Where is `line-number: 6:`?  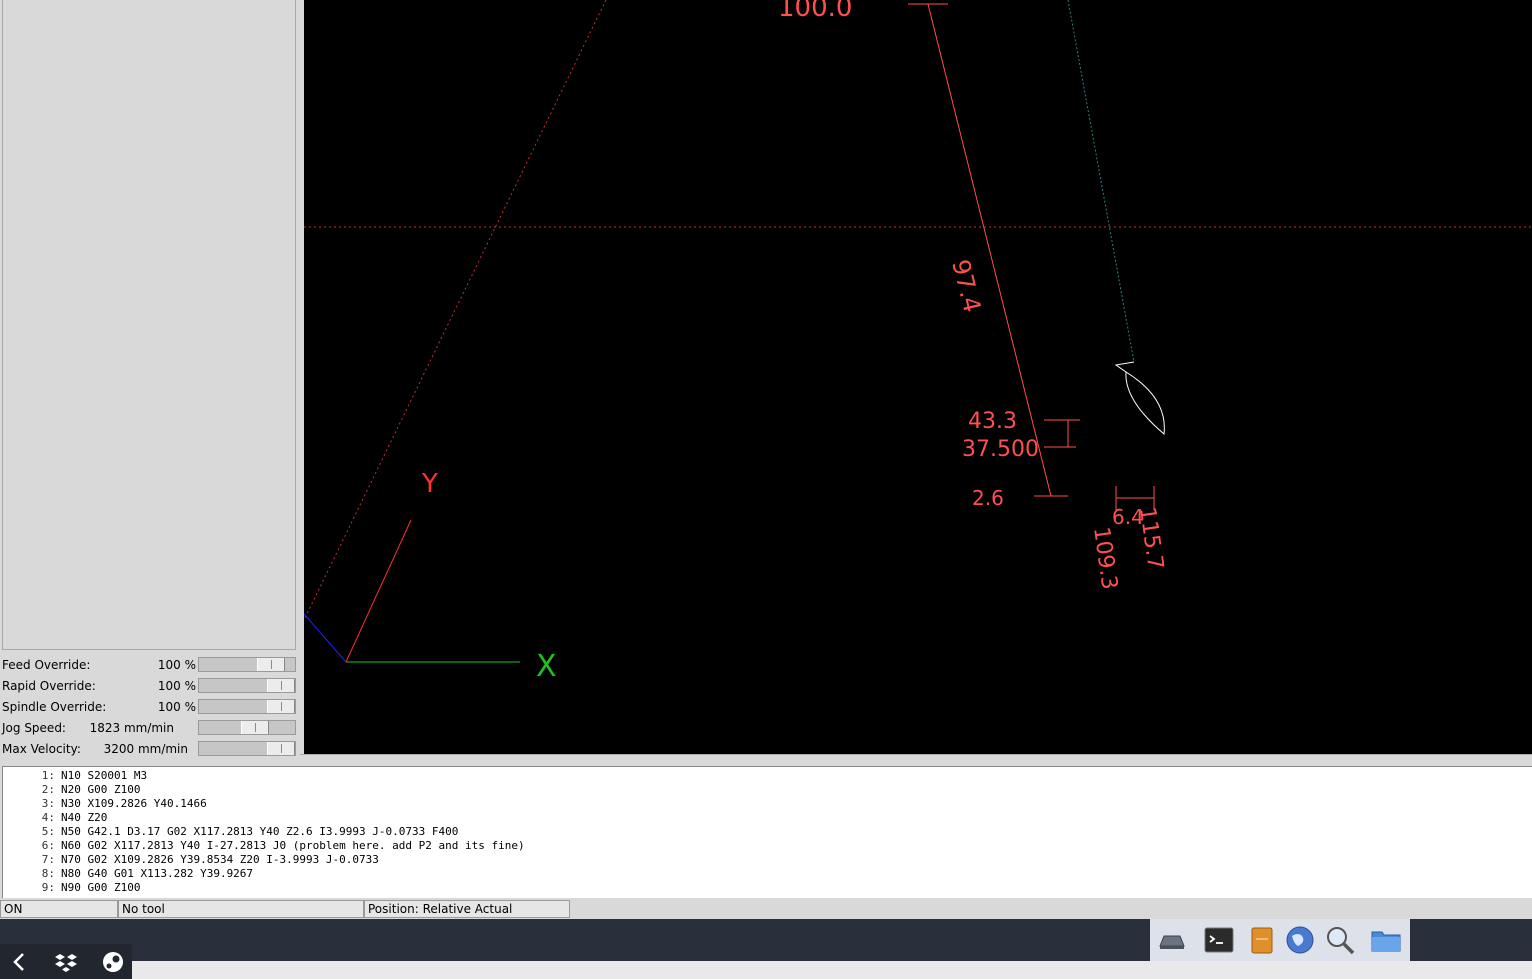
line-number: 6: is located at coordinates (48, 845).